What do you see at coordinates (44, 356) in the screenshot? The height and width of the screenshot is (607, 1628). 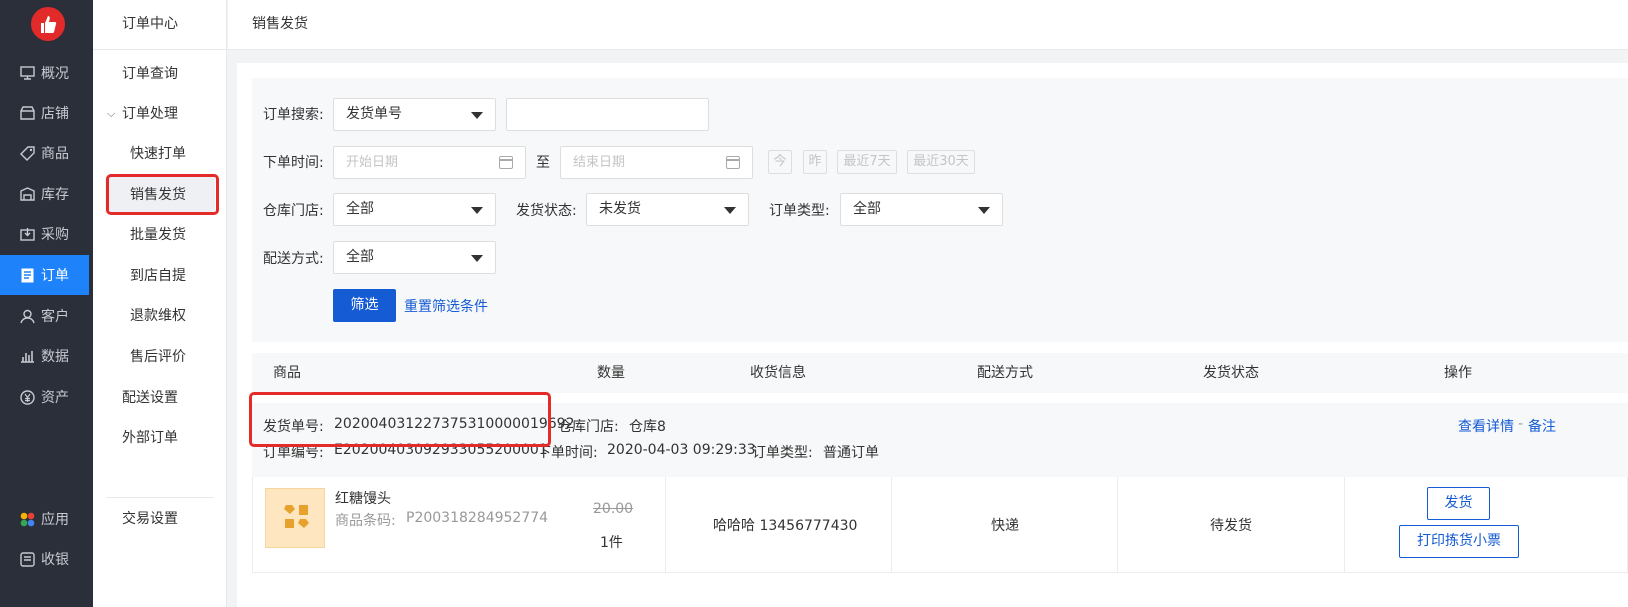 I see `nav-item-data: 数据` at bounding box center [44, 356].